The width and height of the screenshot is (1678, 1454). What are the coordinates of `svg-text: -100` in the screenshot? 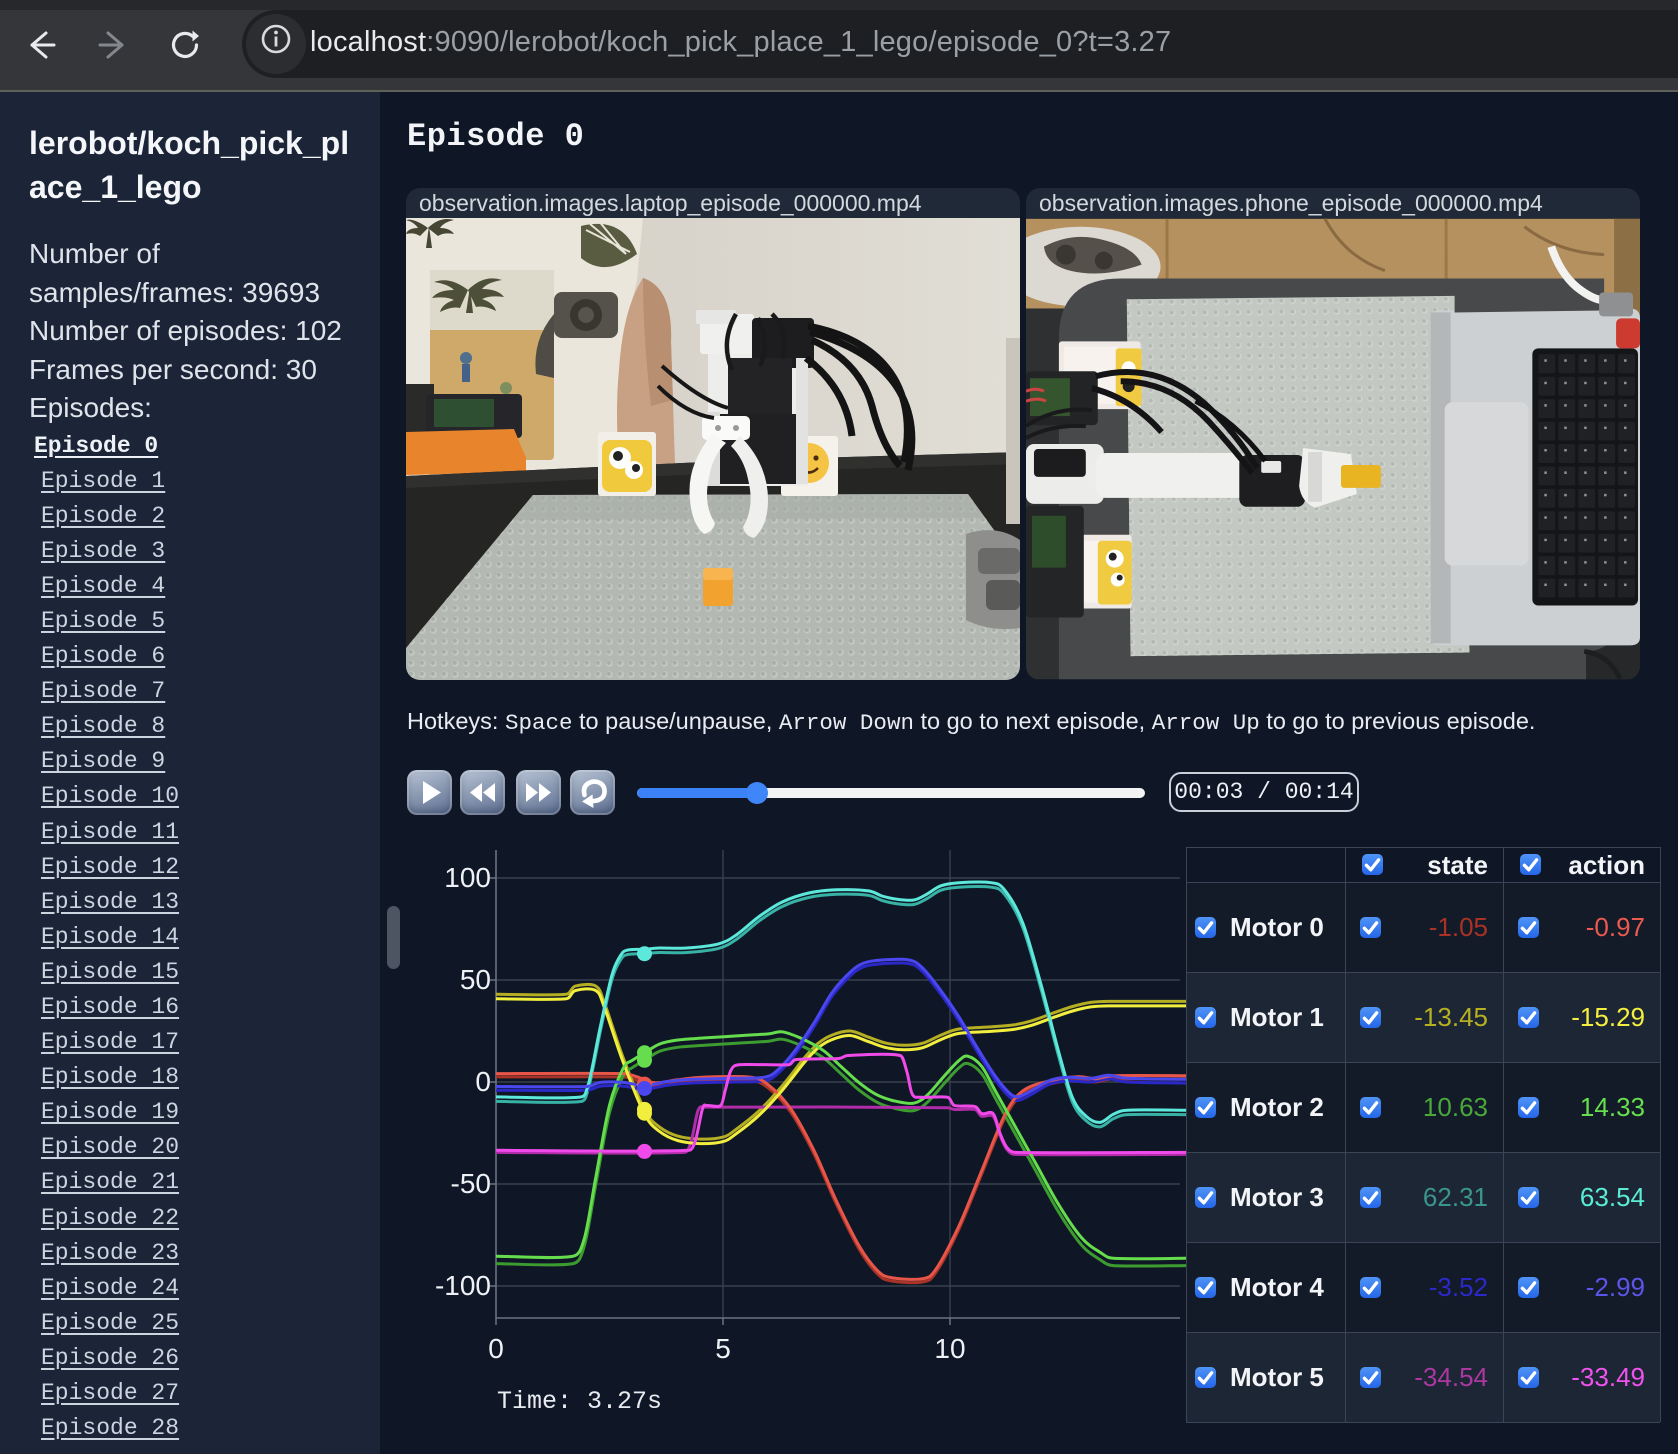 It's located at (463, 1285).